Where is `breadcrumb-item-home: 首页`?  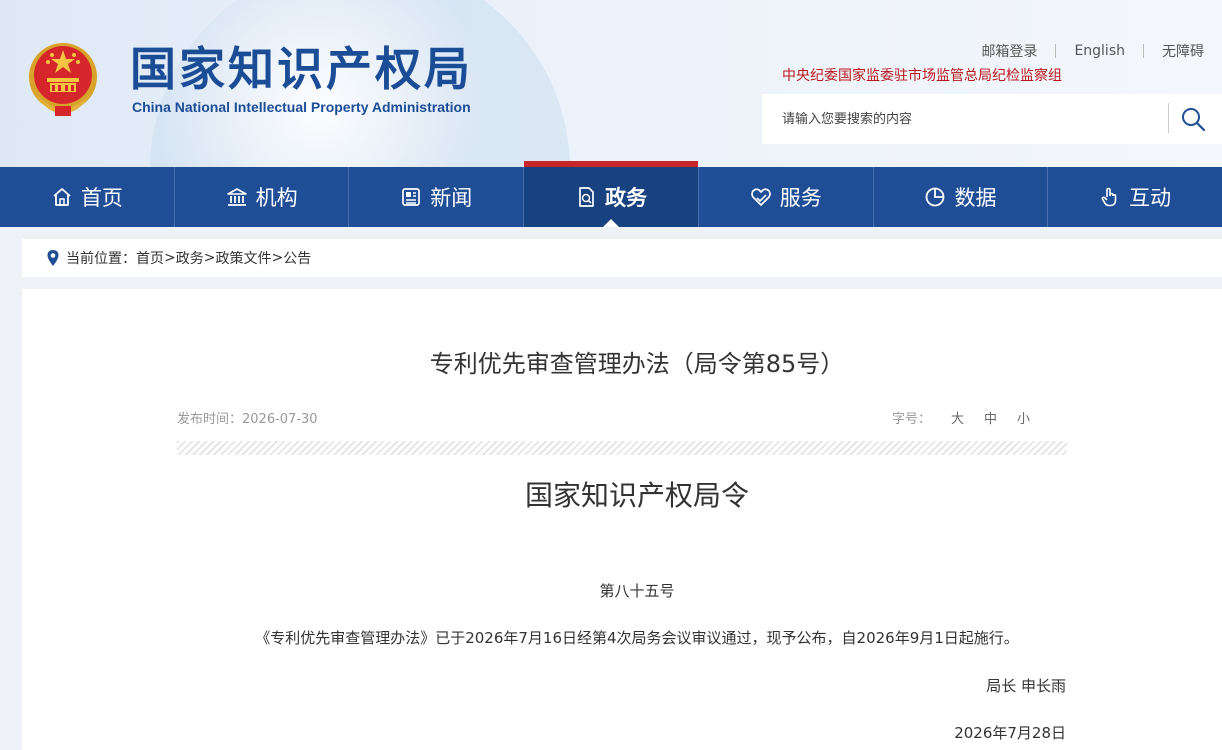 breadcrumb-item-home: 首页 is located at coordinates (150, 258).